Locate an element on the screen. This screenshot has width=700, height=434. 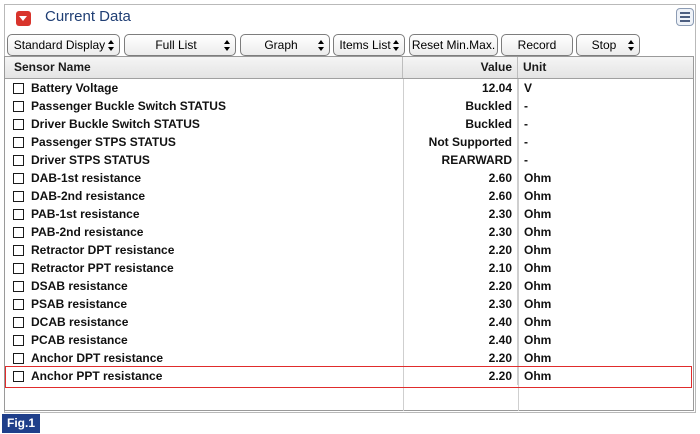
menu-button is located at coordinates (685, 17).